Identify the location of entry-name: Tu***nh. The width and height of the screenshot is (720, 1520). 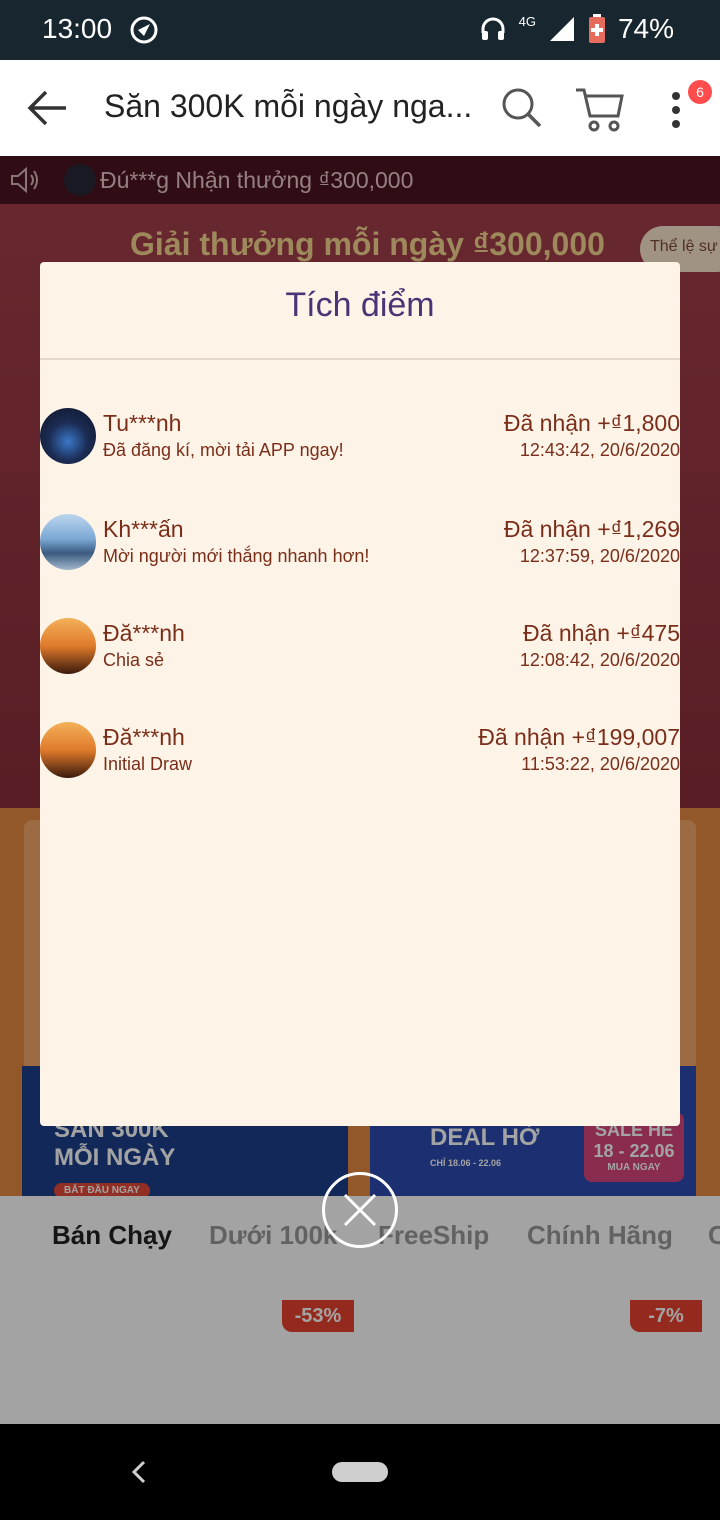
(142, 423).